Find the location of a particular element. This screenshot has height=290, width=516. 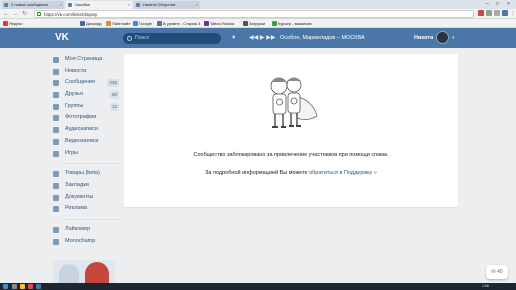

bookmark-item: Яндекс is located at coordinates (12, 23).